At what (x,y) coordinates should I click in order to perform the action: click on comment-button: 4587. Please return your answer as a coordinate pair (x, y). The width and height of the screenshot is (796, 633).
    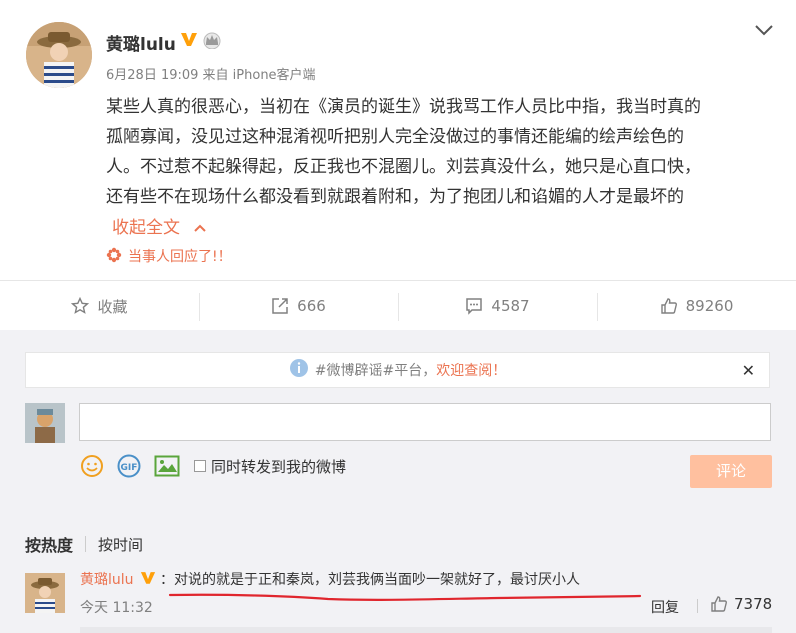
    Looking at the image, I should click on (497, 306).